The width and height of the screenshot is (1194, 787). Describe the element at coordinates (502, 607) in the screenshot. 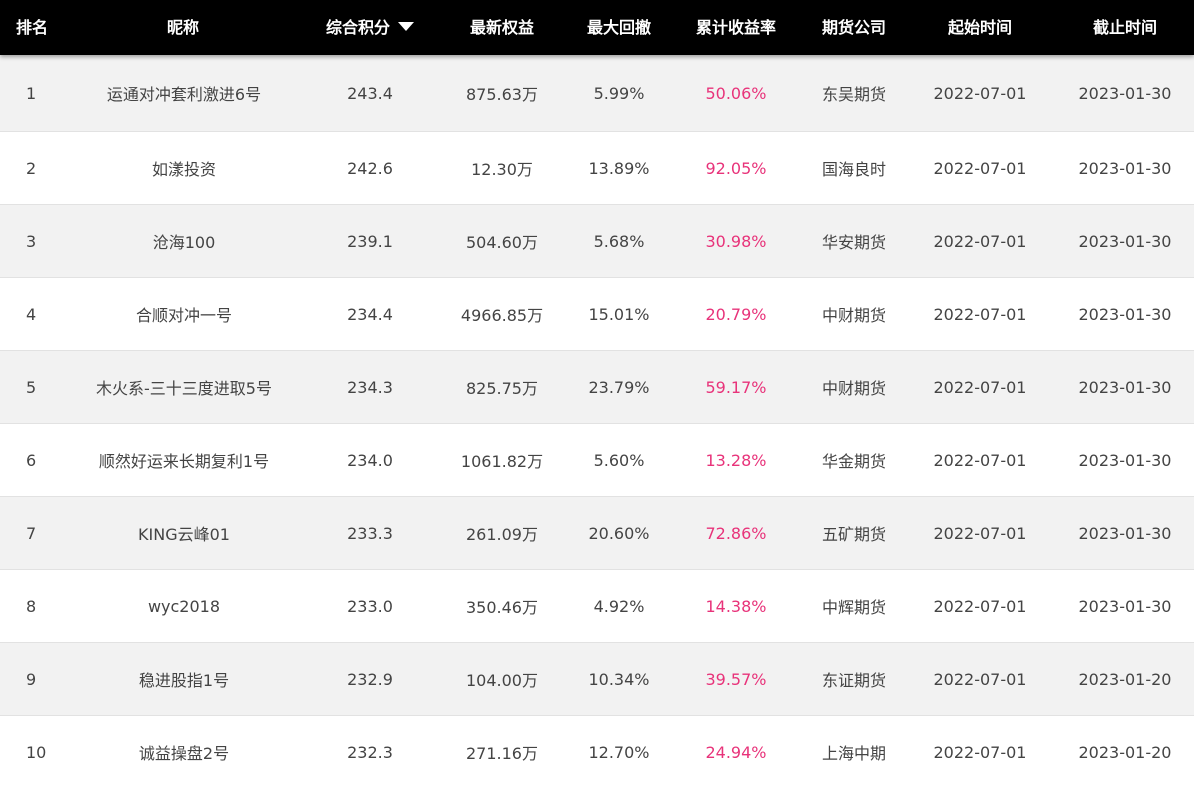

I see `cell-equity: 350.46万` at that location.